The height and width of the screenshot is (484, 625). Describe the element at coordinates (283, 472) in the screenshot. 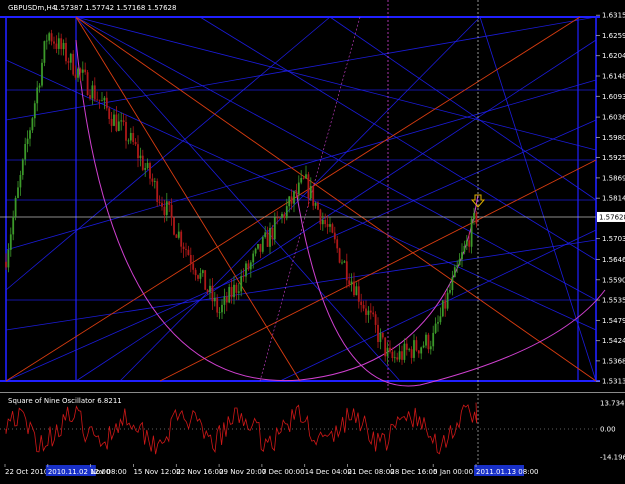

I see `time-tick-label: 7 Dec 00:00` at that location.